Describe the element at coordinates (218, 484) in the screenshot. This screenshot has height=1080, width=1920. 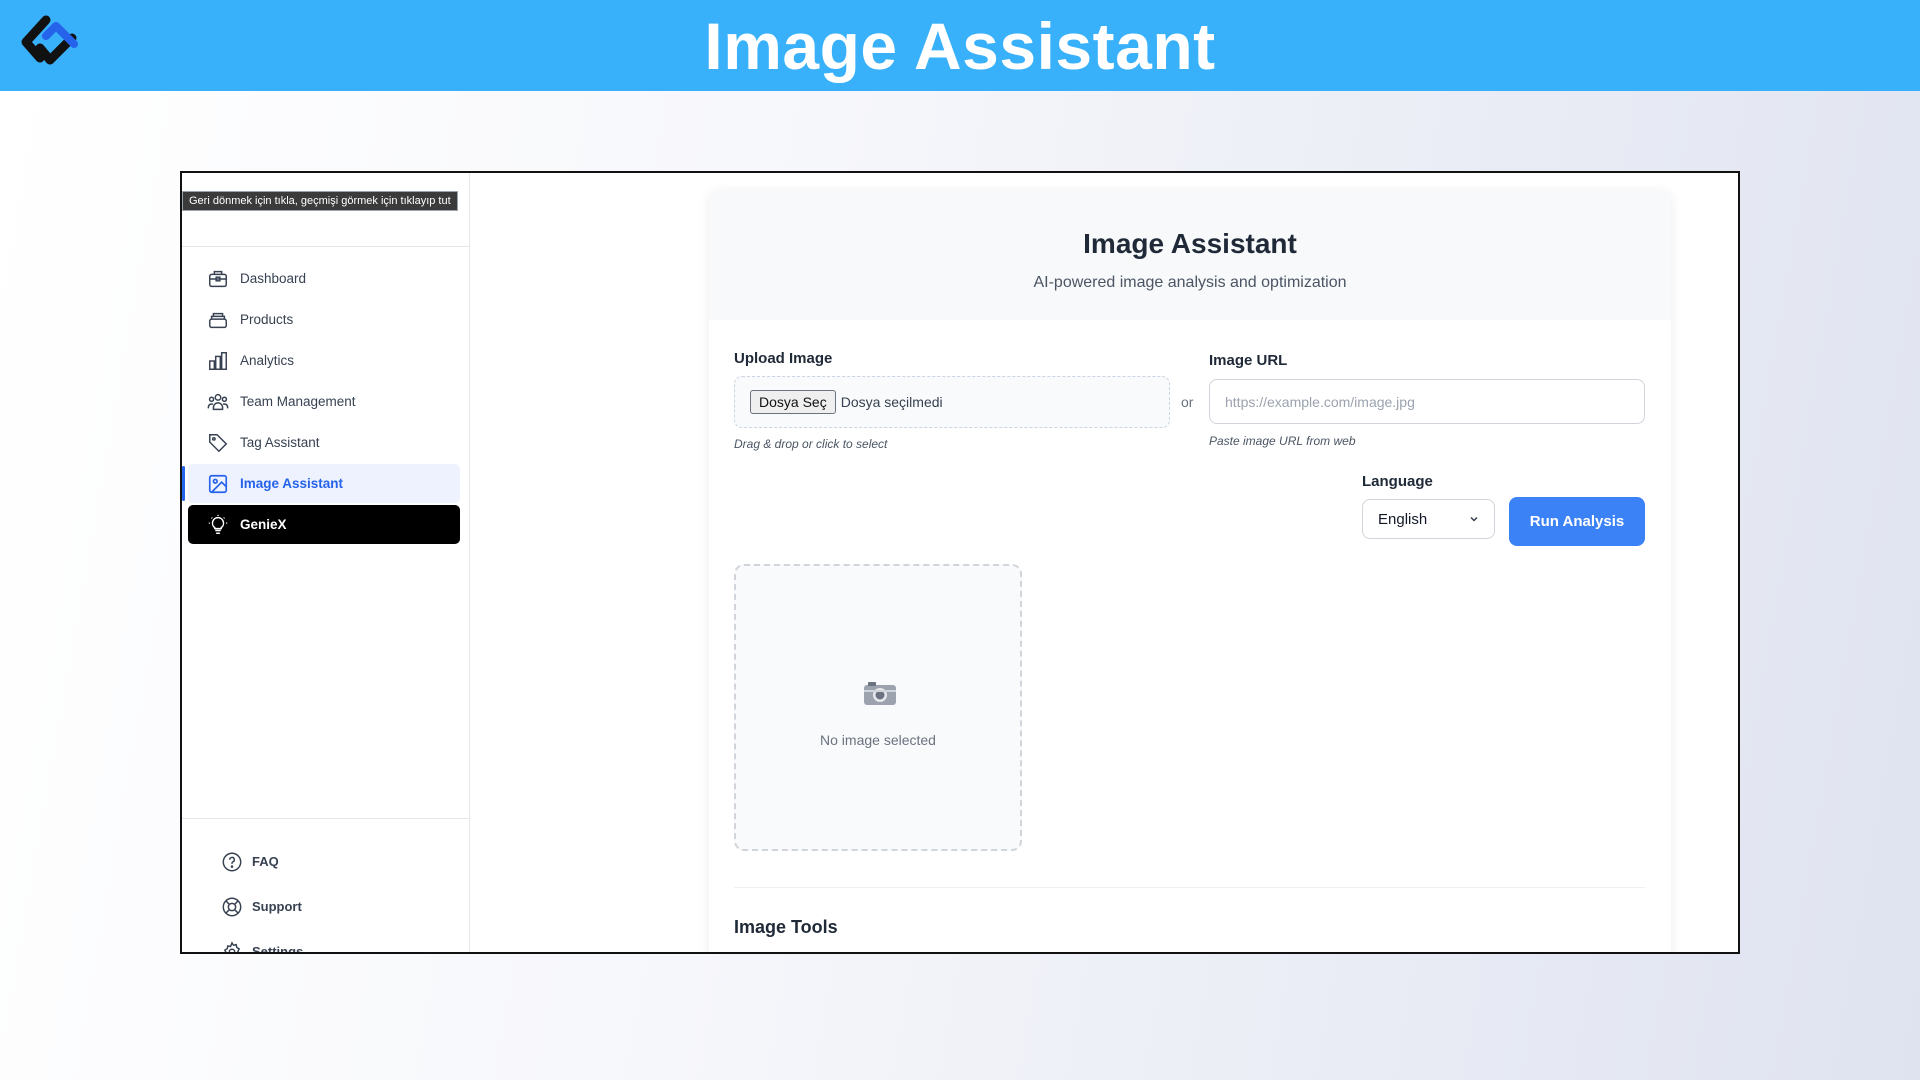
I see `image-icon` at that location.